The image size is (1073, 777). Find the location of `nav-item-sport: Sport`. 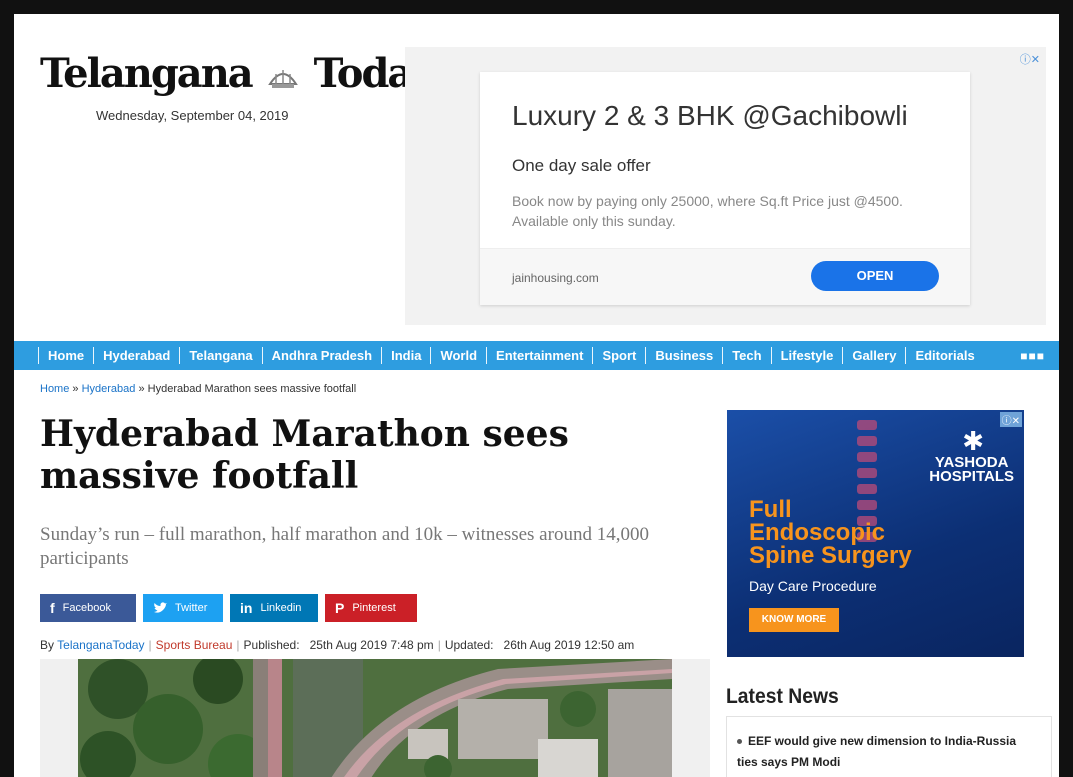

nav-item-sport: Sport is located at coordinates (618, 355).